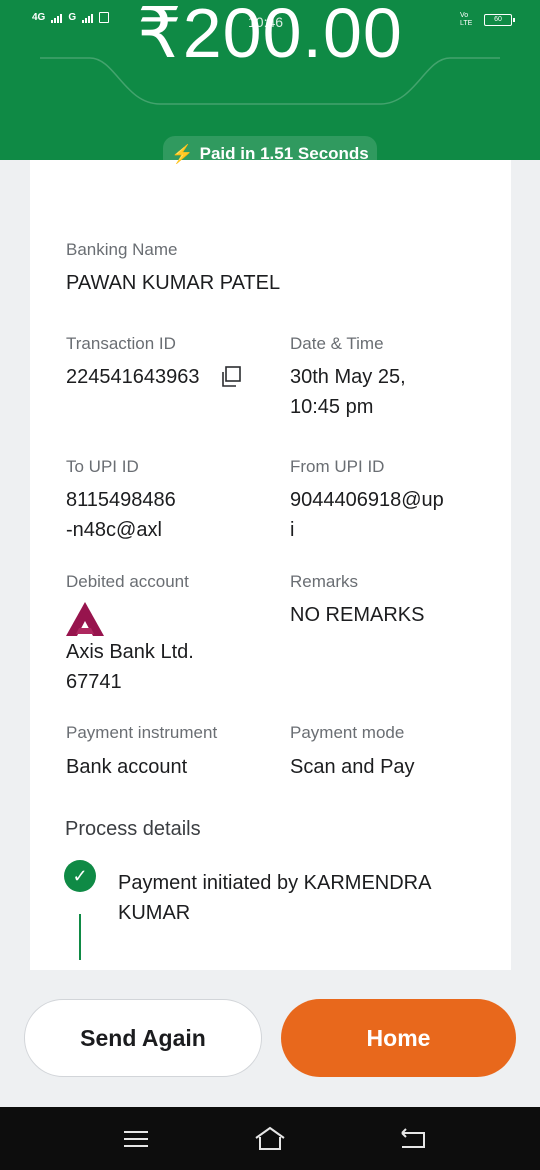 This screenshot has height=1170, width=540. I want to click on transaction-id-value: 224541643963, so click(133, 377).